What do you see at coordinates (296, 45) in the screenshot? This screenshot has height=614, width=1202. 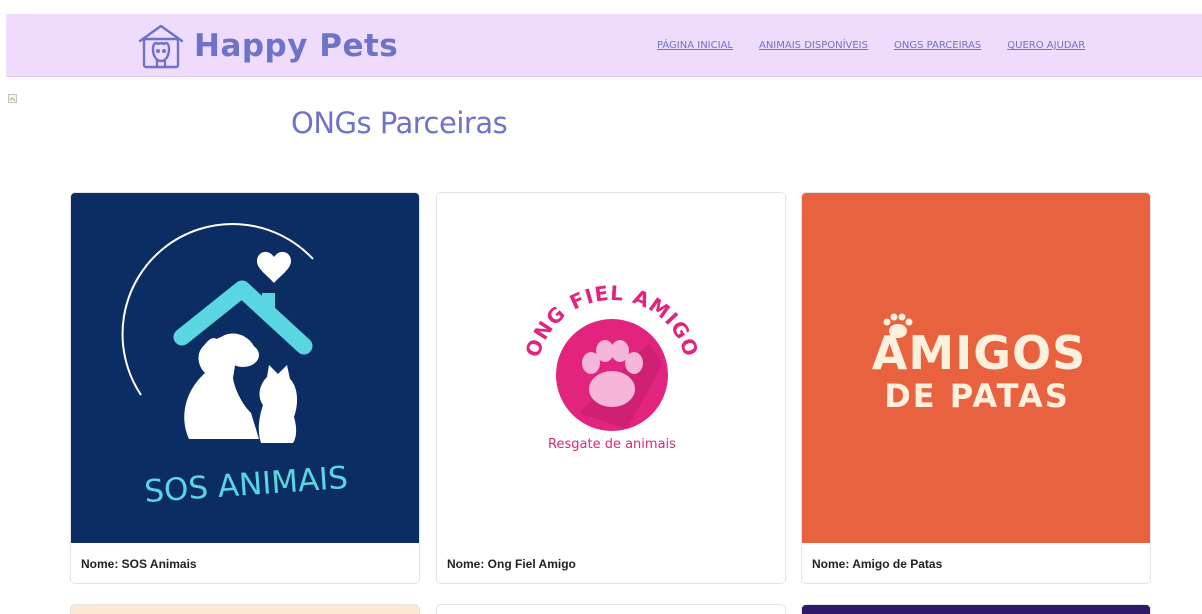 I see `brand-name: Happy Pets` at bounding box center [296, 45].